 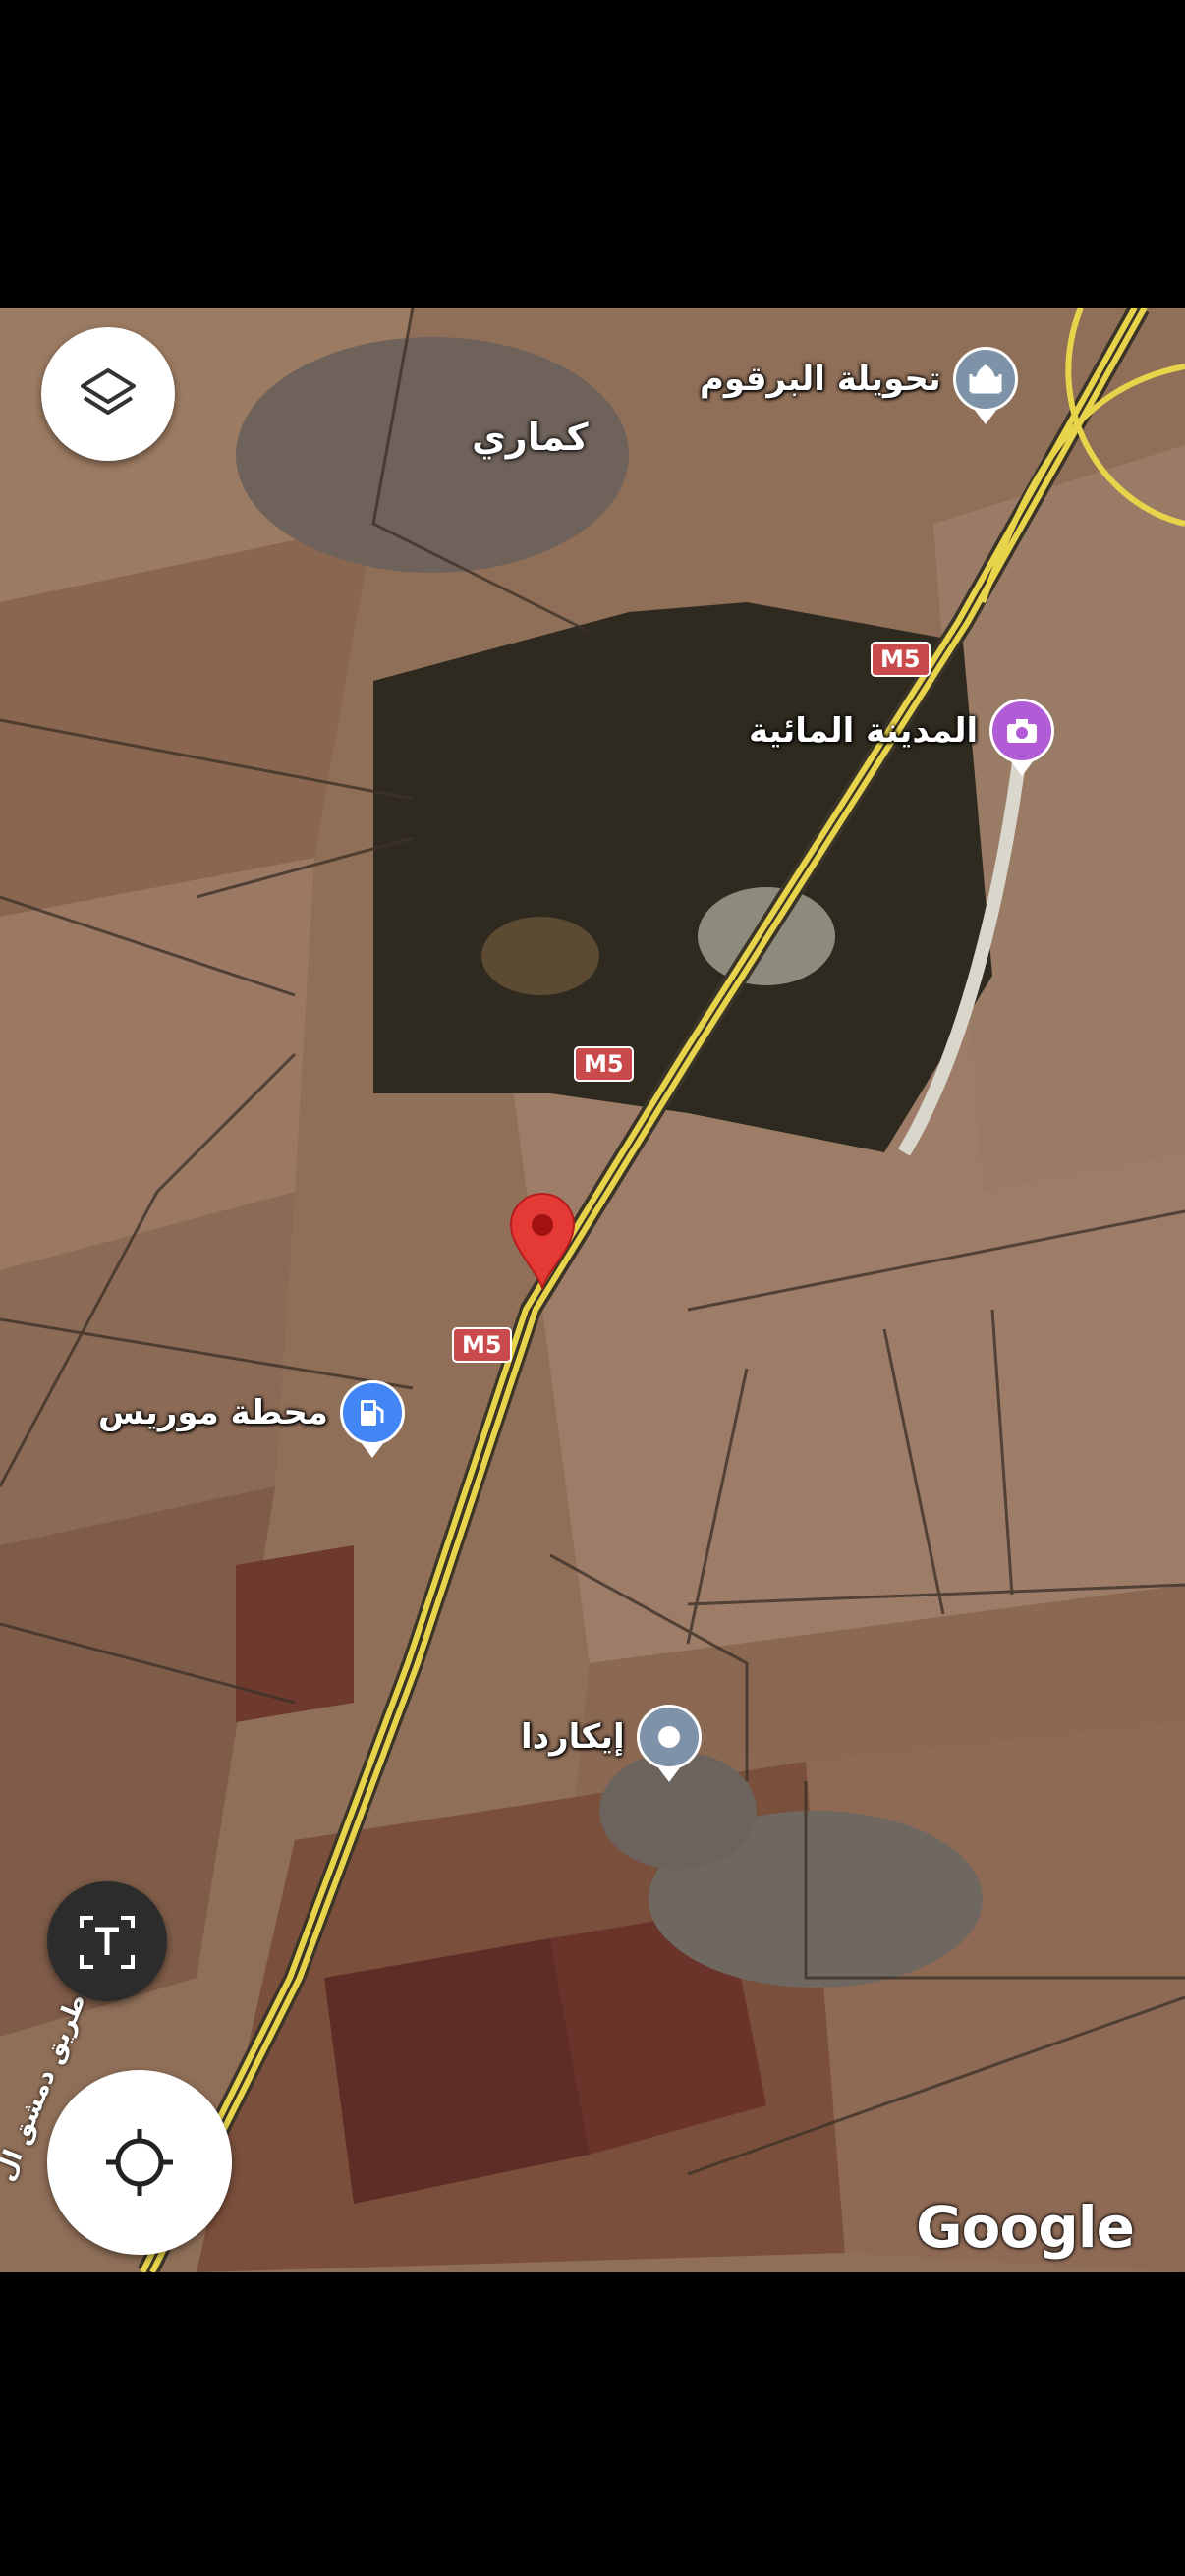 What do you see at coordinates (821, 379) in the screenshot?
I see `place-label: تحويلة البرقوم` at bounding box center [821, 379].